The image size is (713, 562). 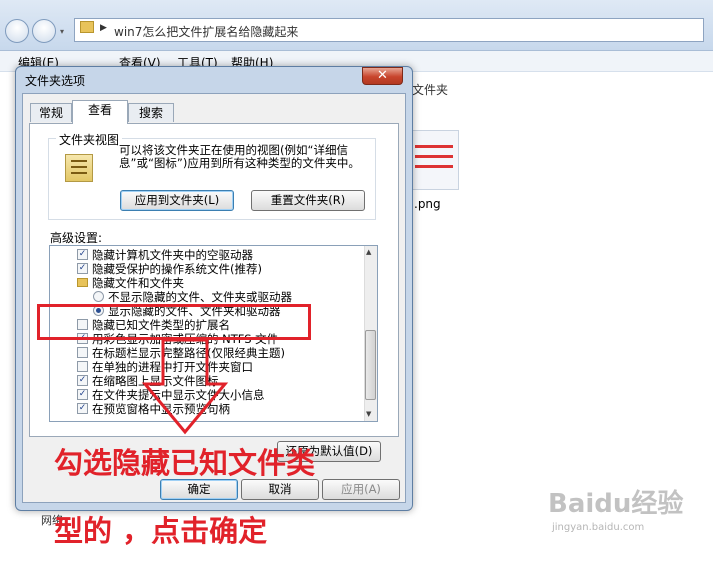 I want to click on folder-view-icon, so click(x=79, y=168).